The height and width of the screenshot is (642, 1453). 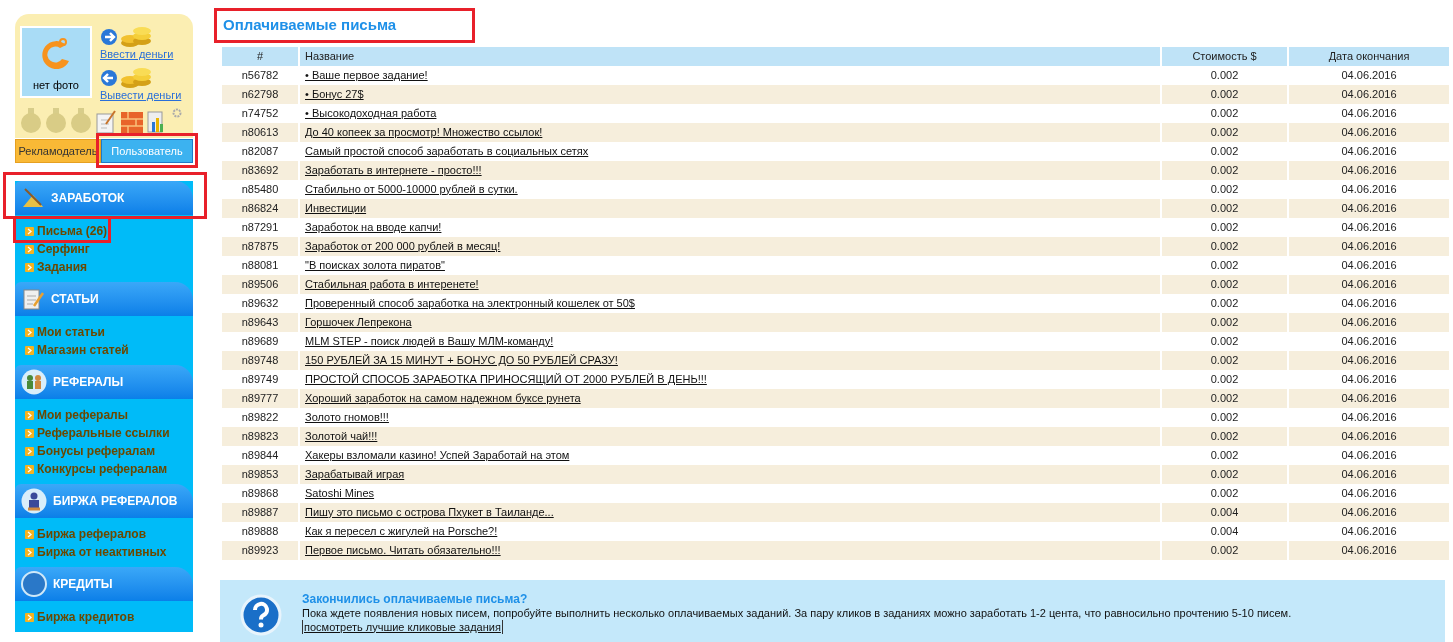 I want to click on credit-coin-icon, so click(x=34, y=584).